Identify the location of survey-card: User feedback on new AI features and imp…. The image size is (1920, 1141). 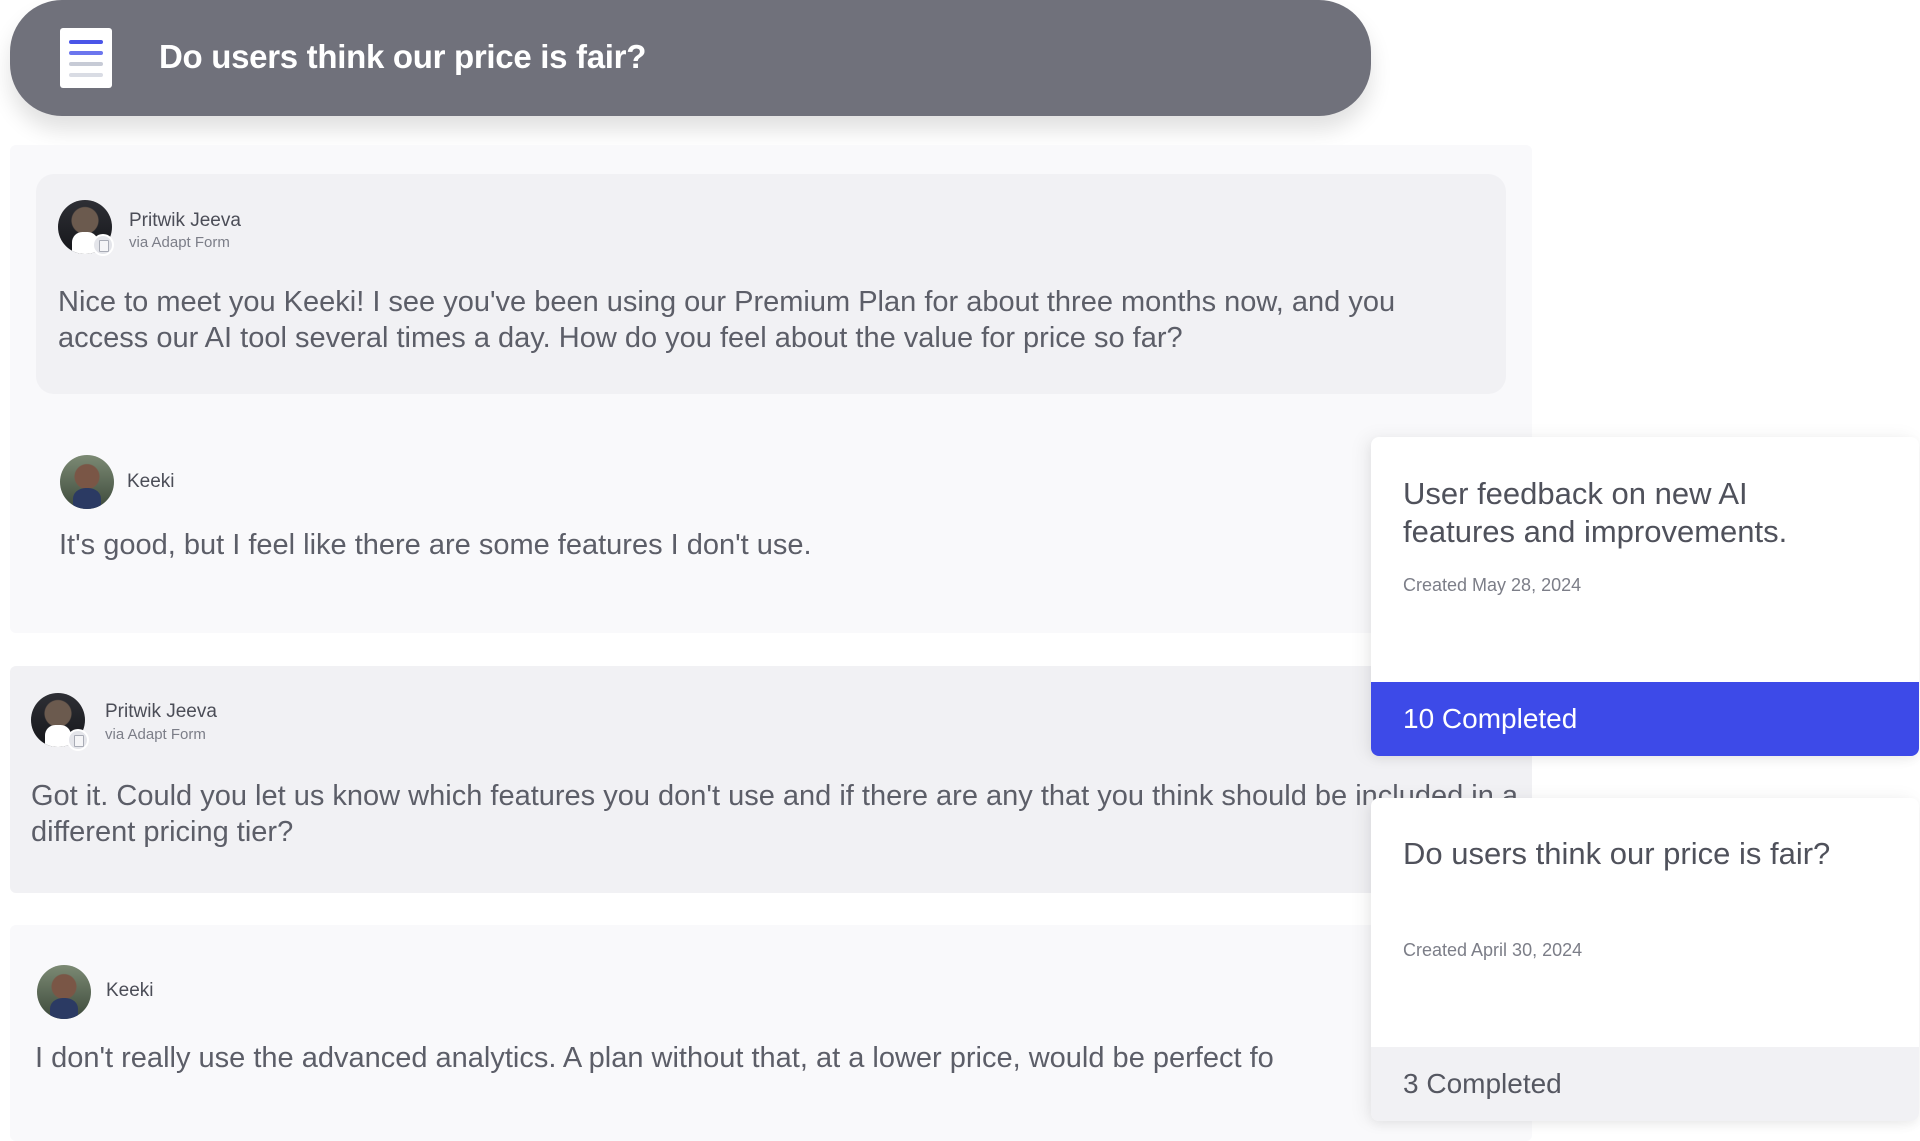
(1645, 596).